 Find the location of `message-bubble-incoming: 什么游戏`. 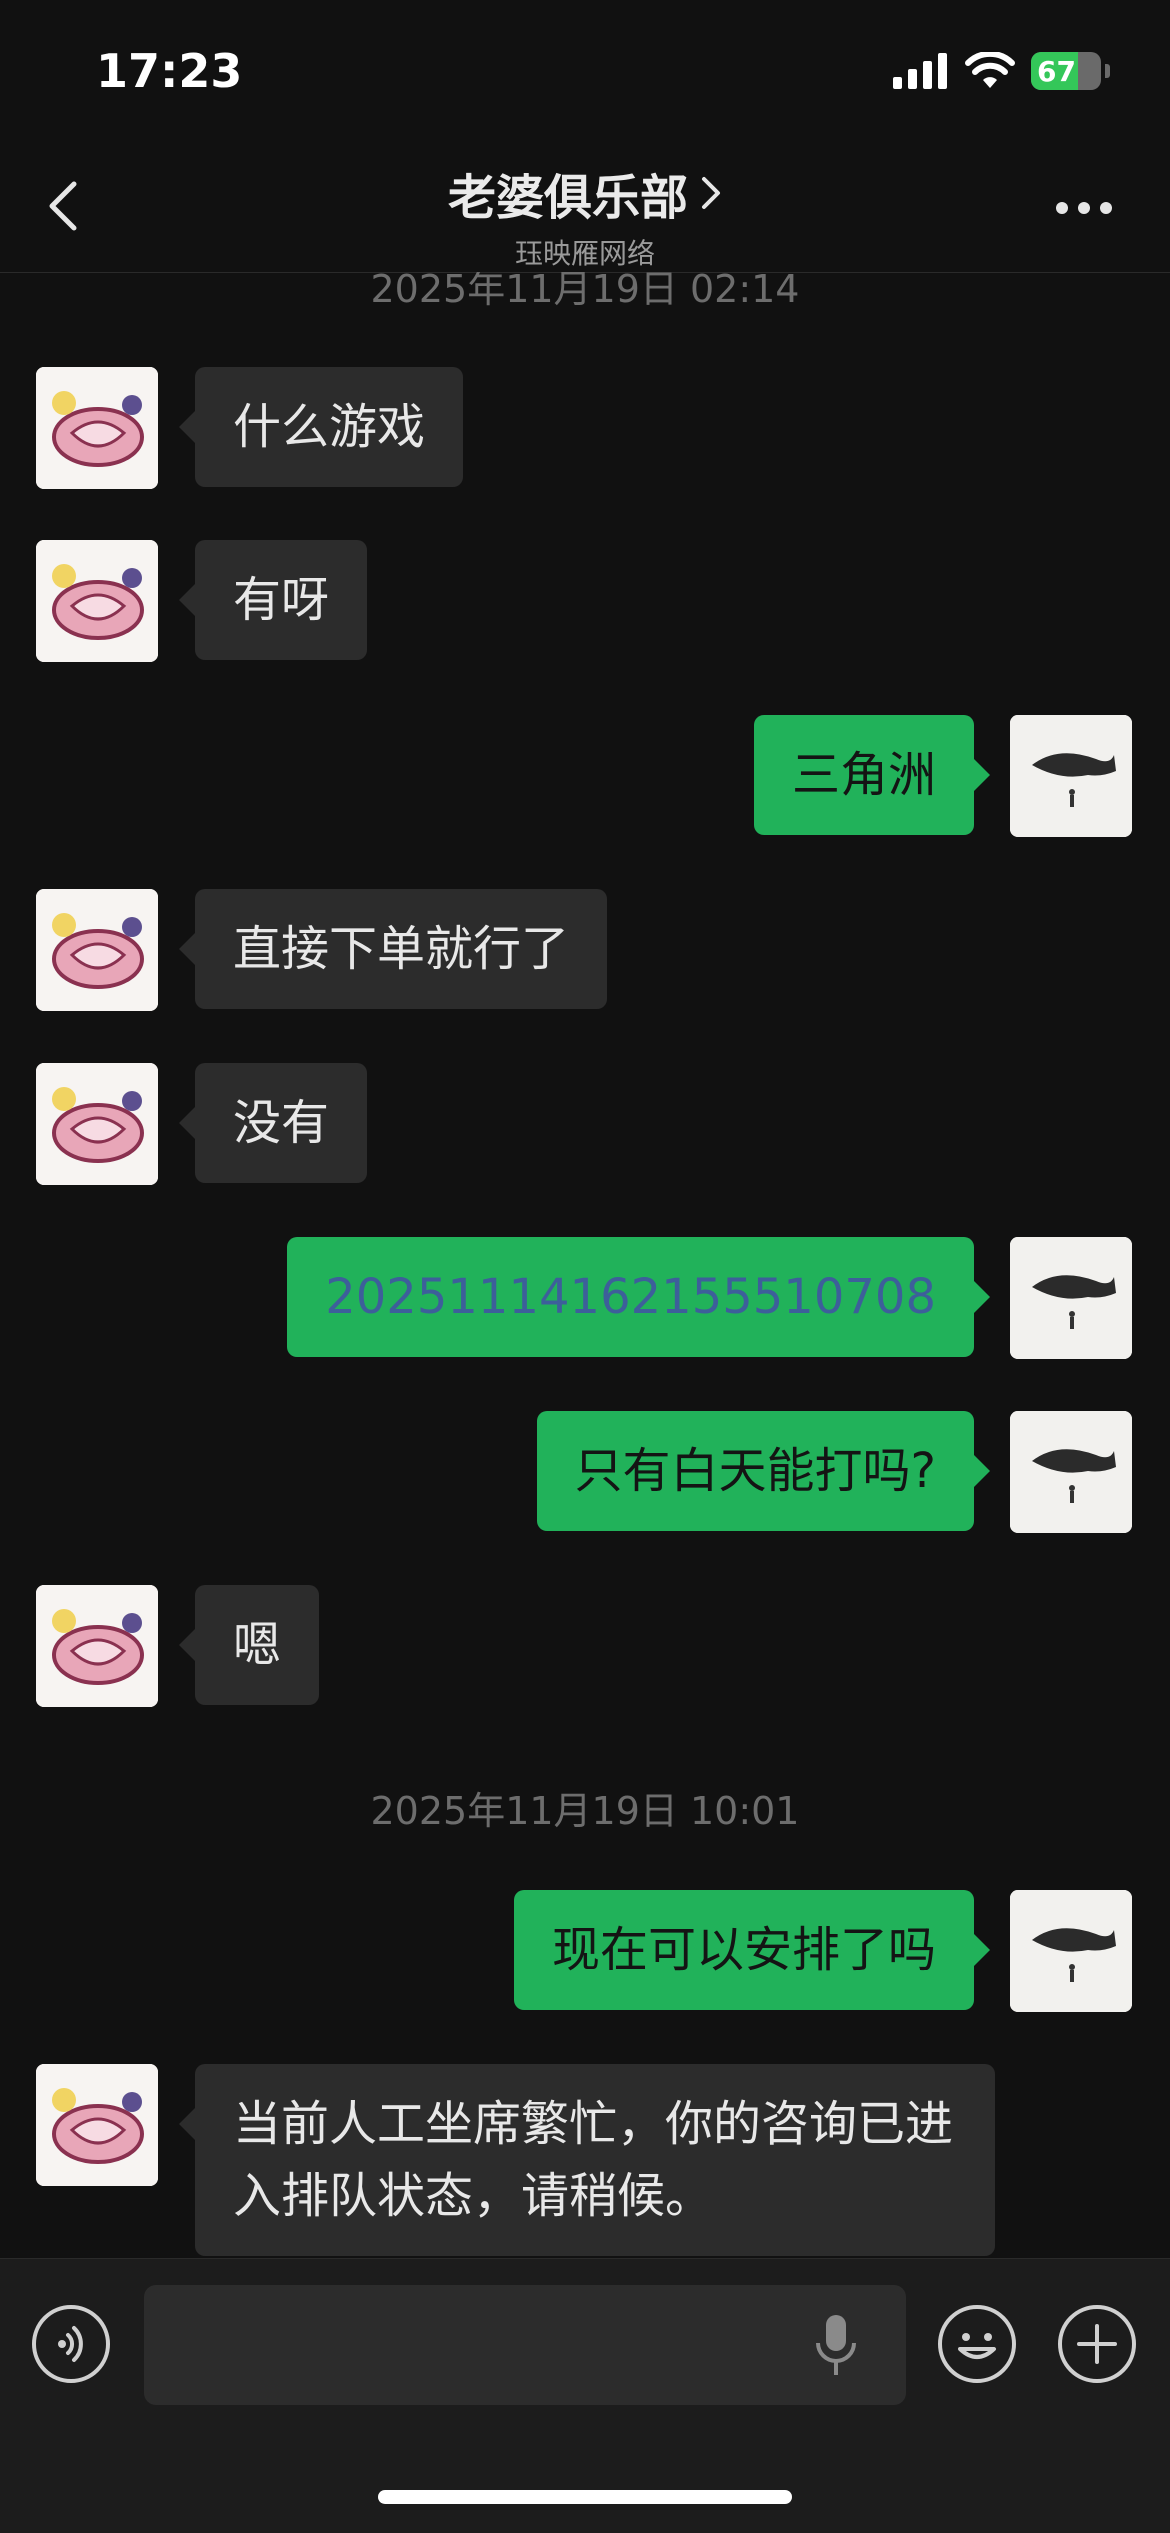

message-bubble-incoming: 什么游戏 is located at coordinates (321, 427).